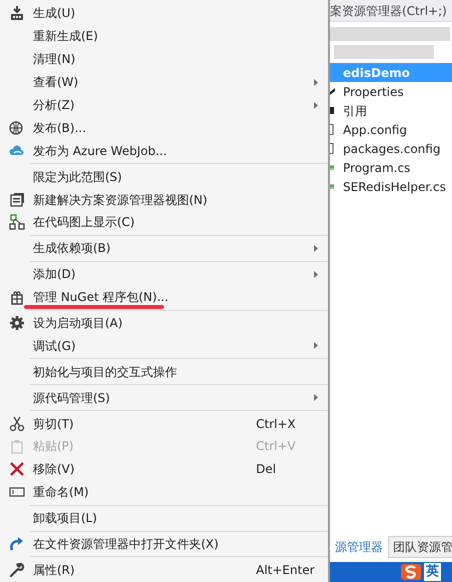  What do you see at coordinates (411, 572) in the screenshot?
I see `input-method-icon` at bounding box center [411, 572].